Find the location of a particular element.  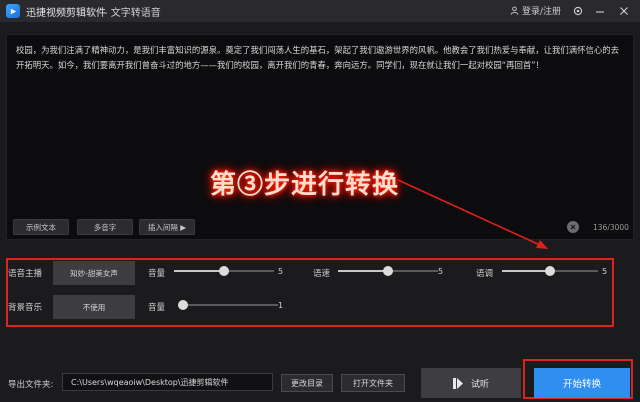

pitch-slider is located at coordinates (550, 271).